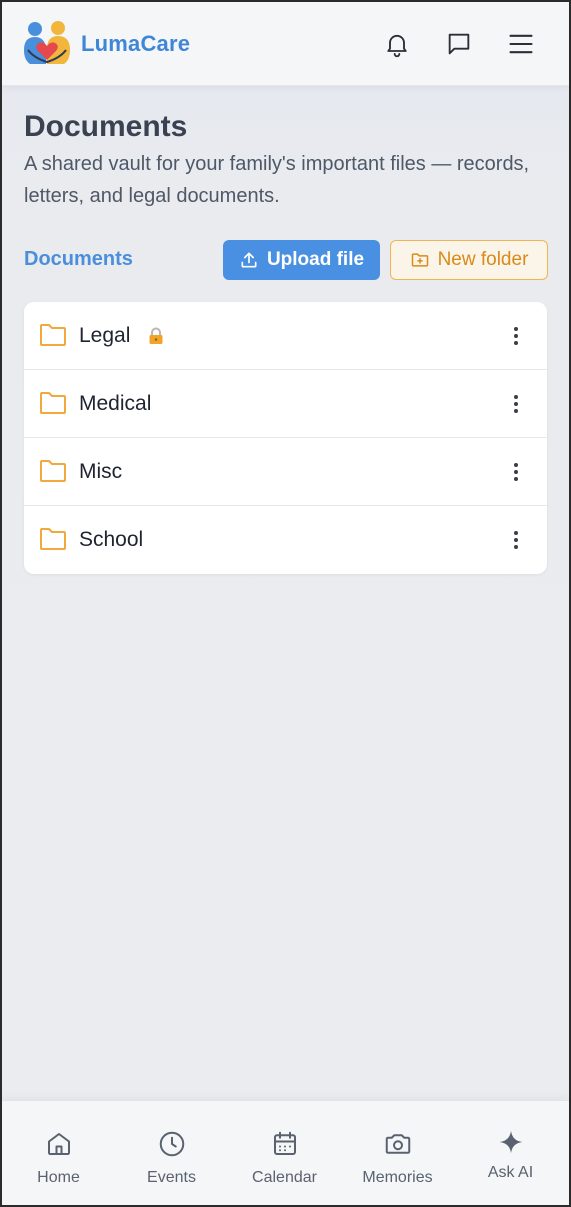 The height and width of the screenshot is (1207, 571). I want to click on home-icon, so click(58, 1144).